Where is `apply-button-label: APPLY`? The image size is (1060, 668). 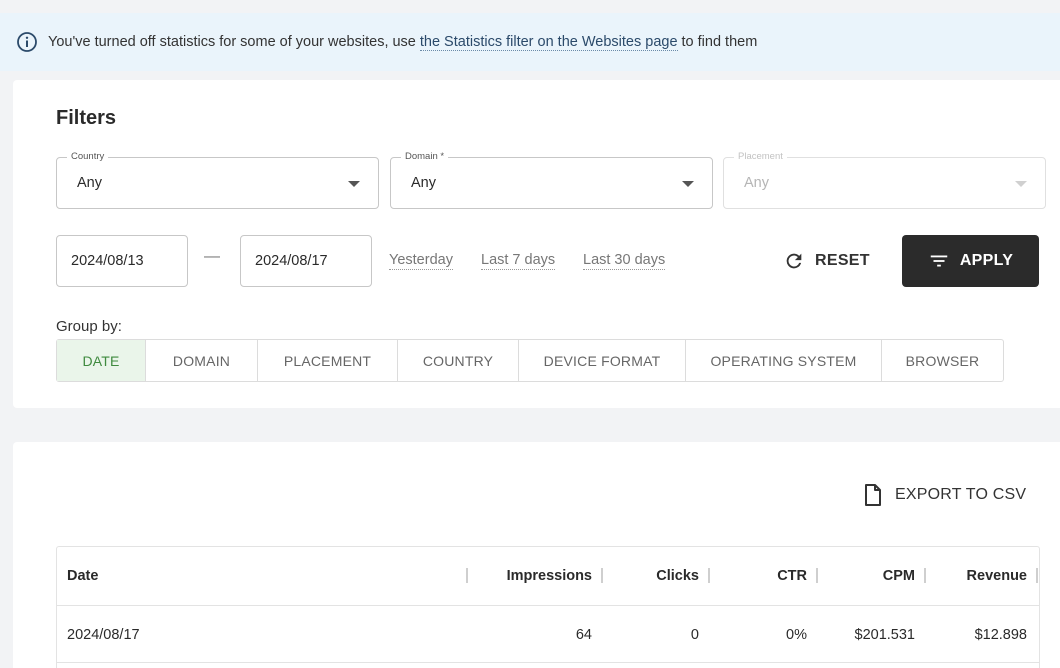 apply-button-label: APPLY is located at coordinates (986, 260).